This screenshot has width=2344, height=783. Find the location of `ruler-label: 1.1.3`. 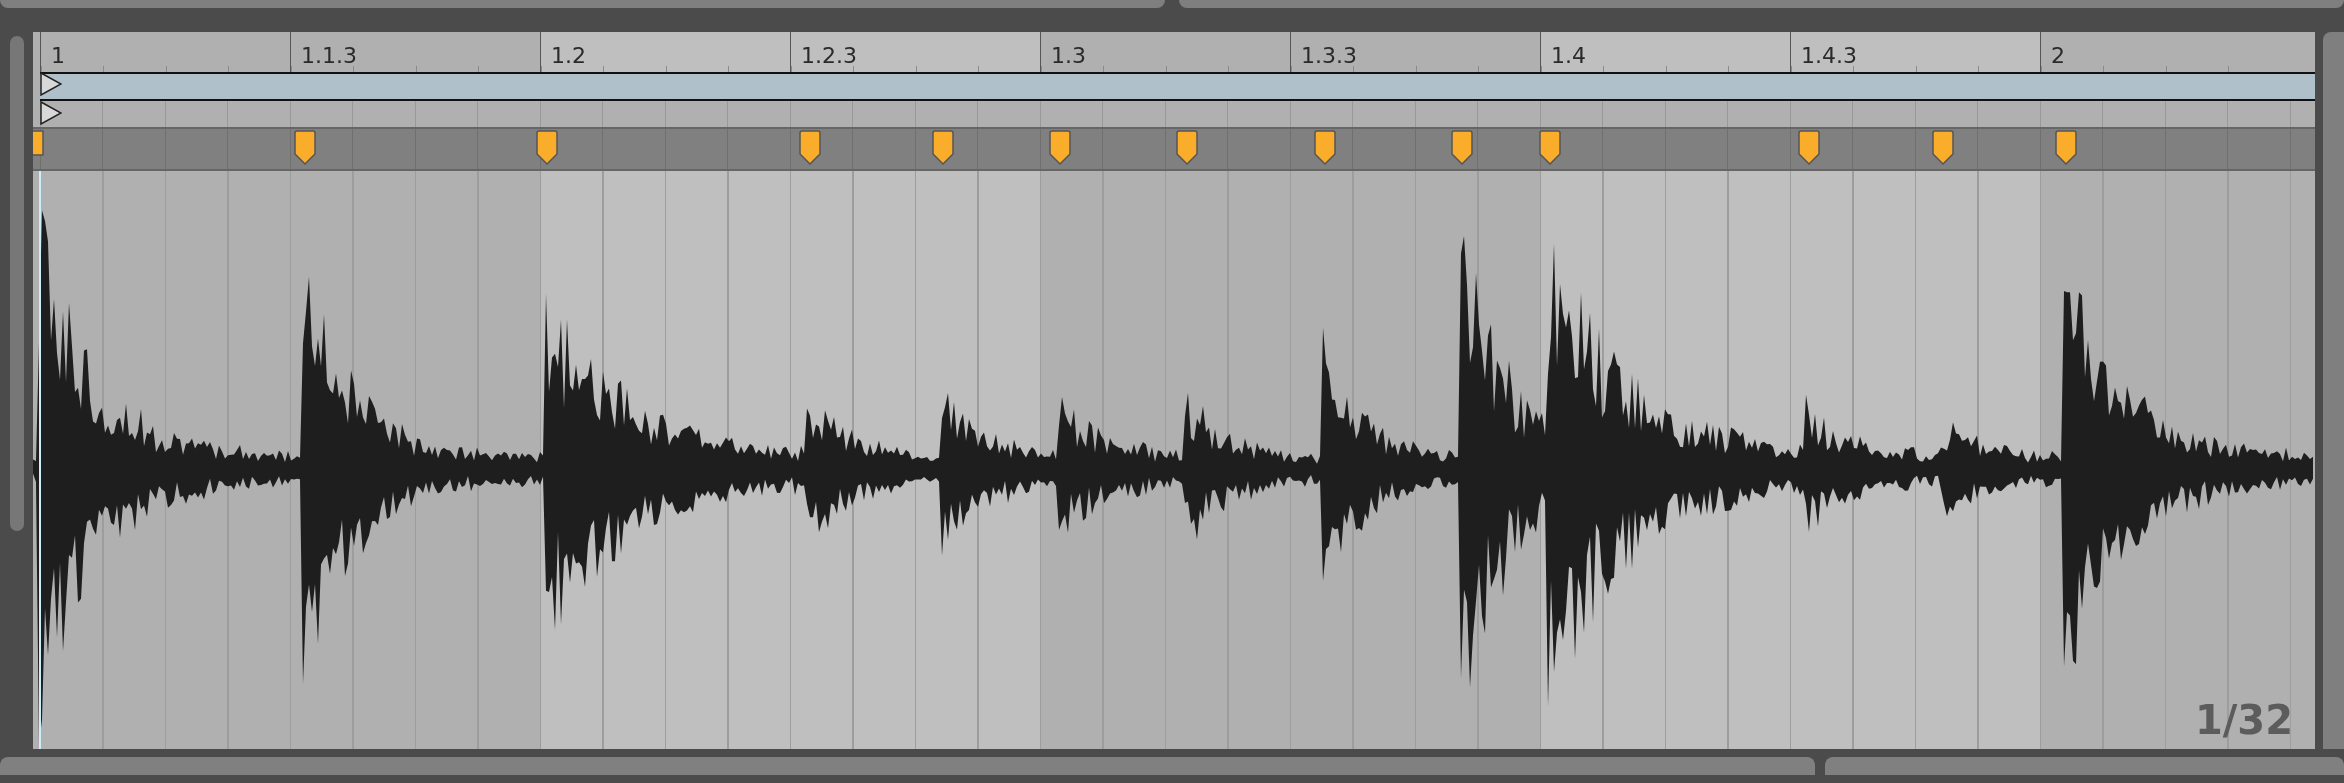

ruler-label: 1.1.3 is located at coordinates (329, 56).